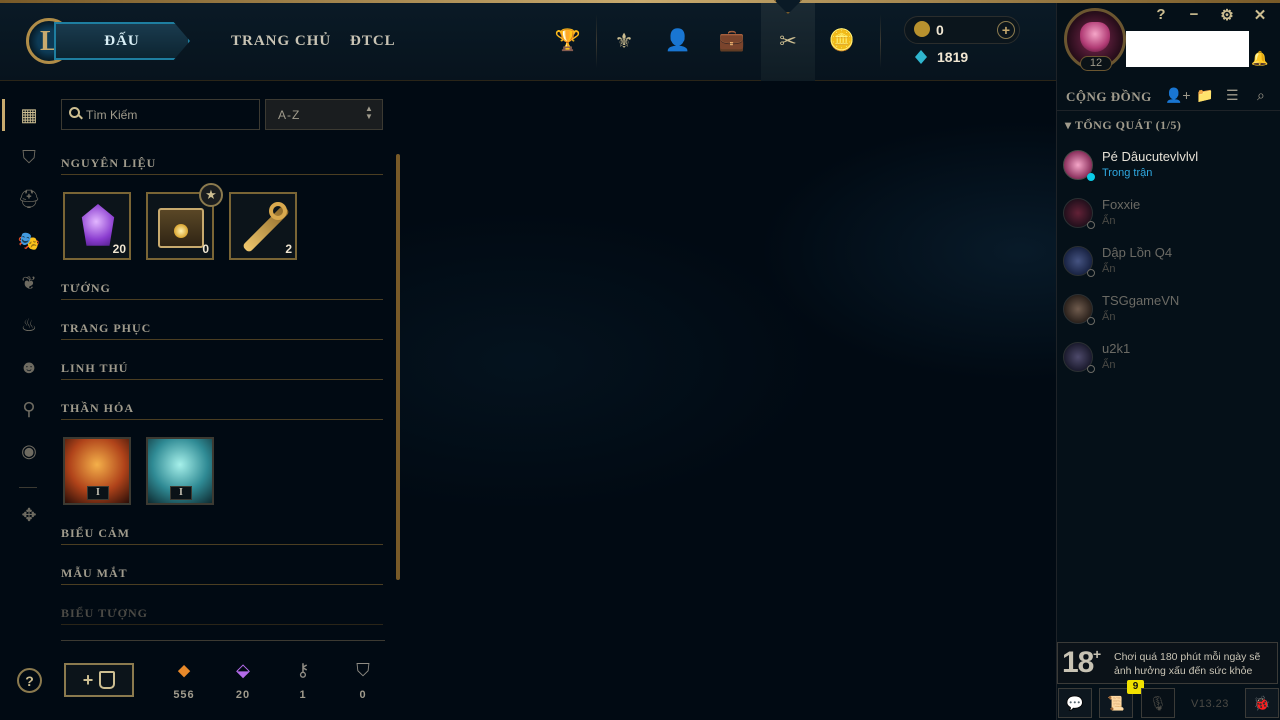 The image size is (1280, 720). Describe the element at coordinates (1121, 204) in the screenshot. I see `friend-name: Foxxie` at that location.